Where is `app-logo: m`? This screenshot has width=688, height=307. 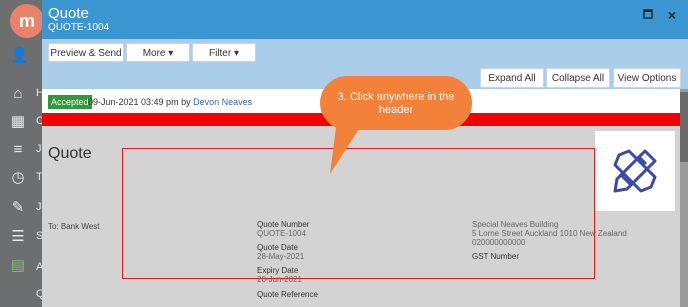 app-logo: m is located at coordinates (27, 21).